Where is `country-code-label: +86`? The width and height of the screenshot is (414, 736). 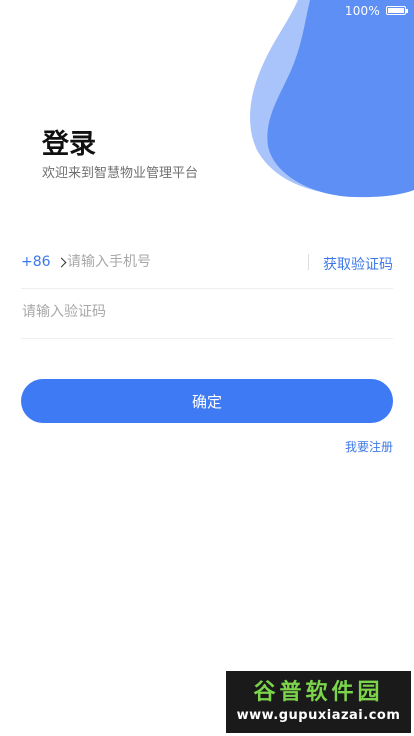
country-code-label: +86 is located at coordinates (36, 262).